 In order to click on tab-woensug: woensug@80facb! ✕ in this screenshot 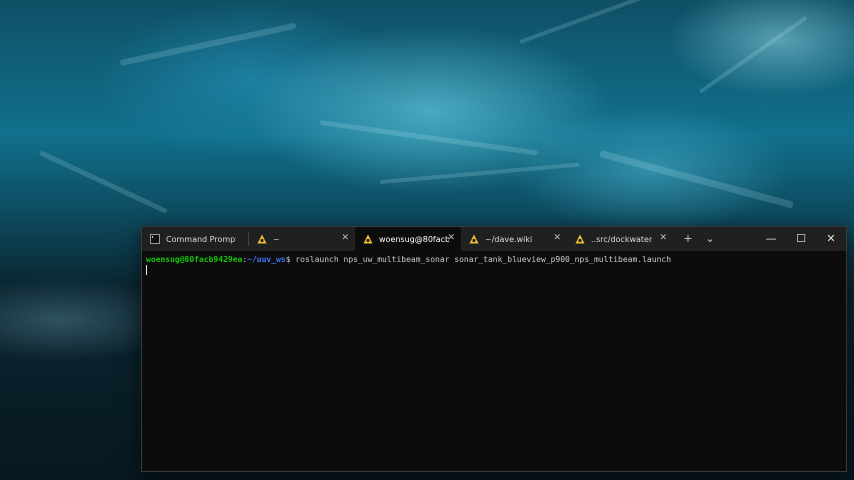, I will do `click(408, 239)`.